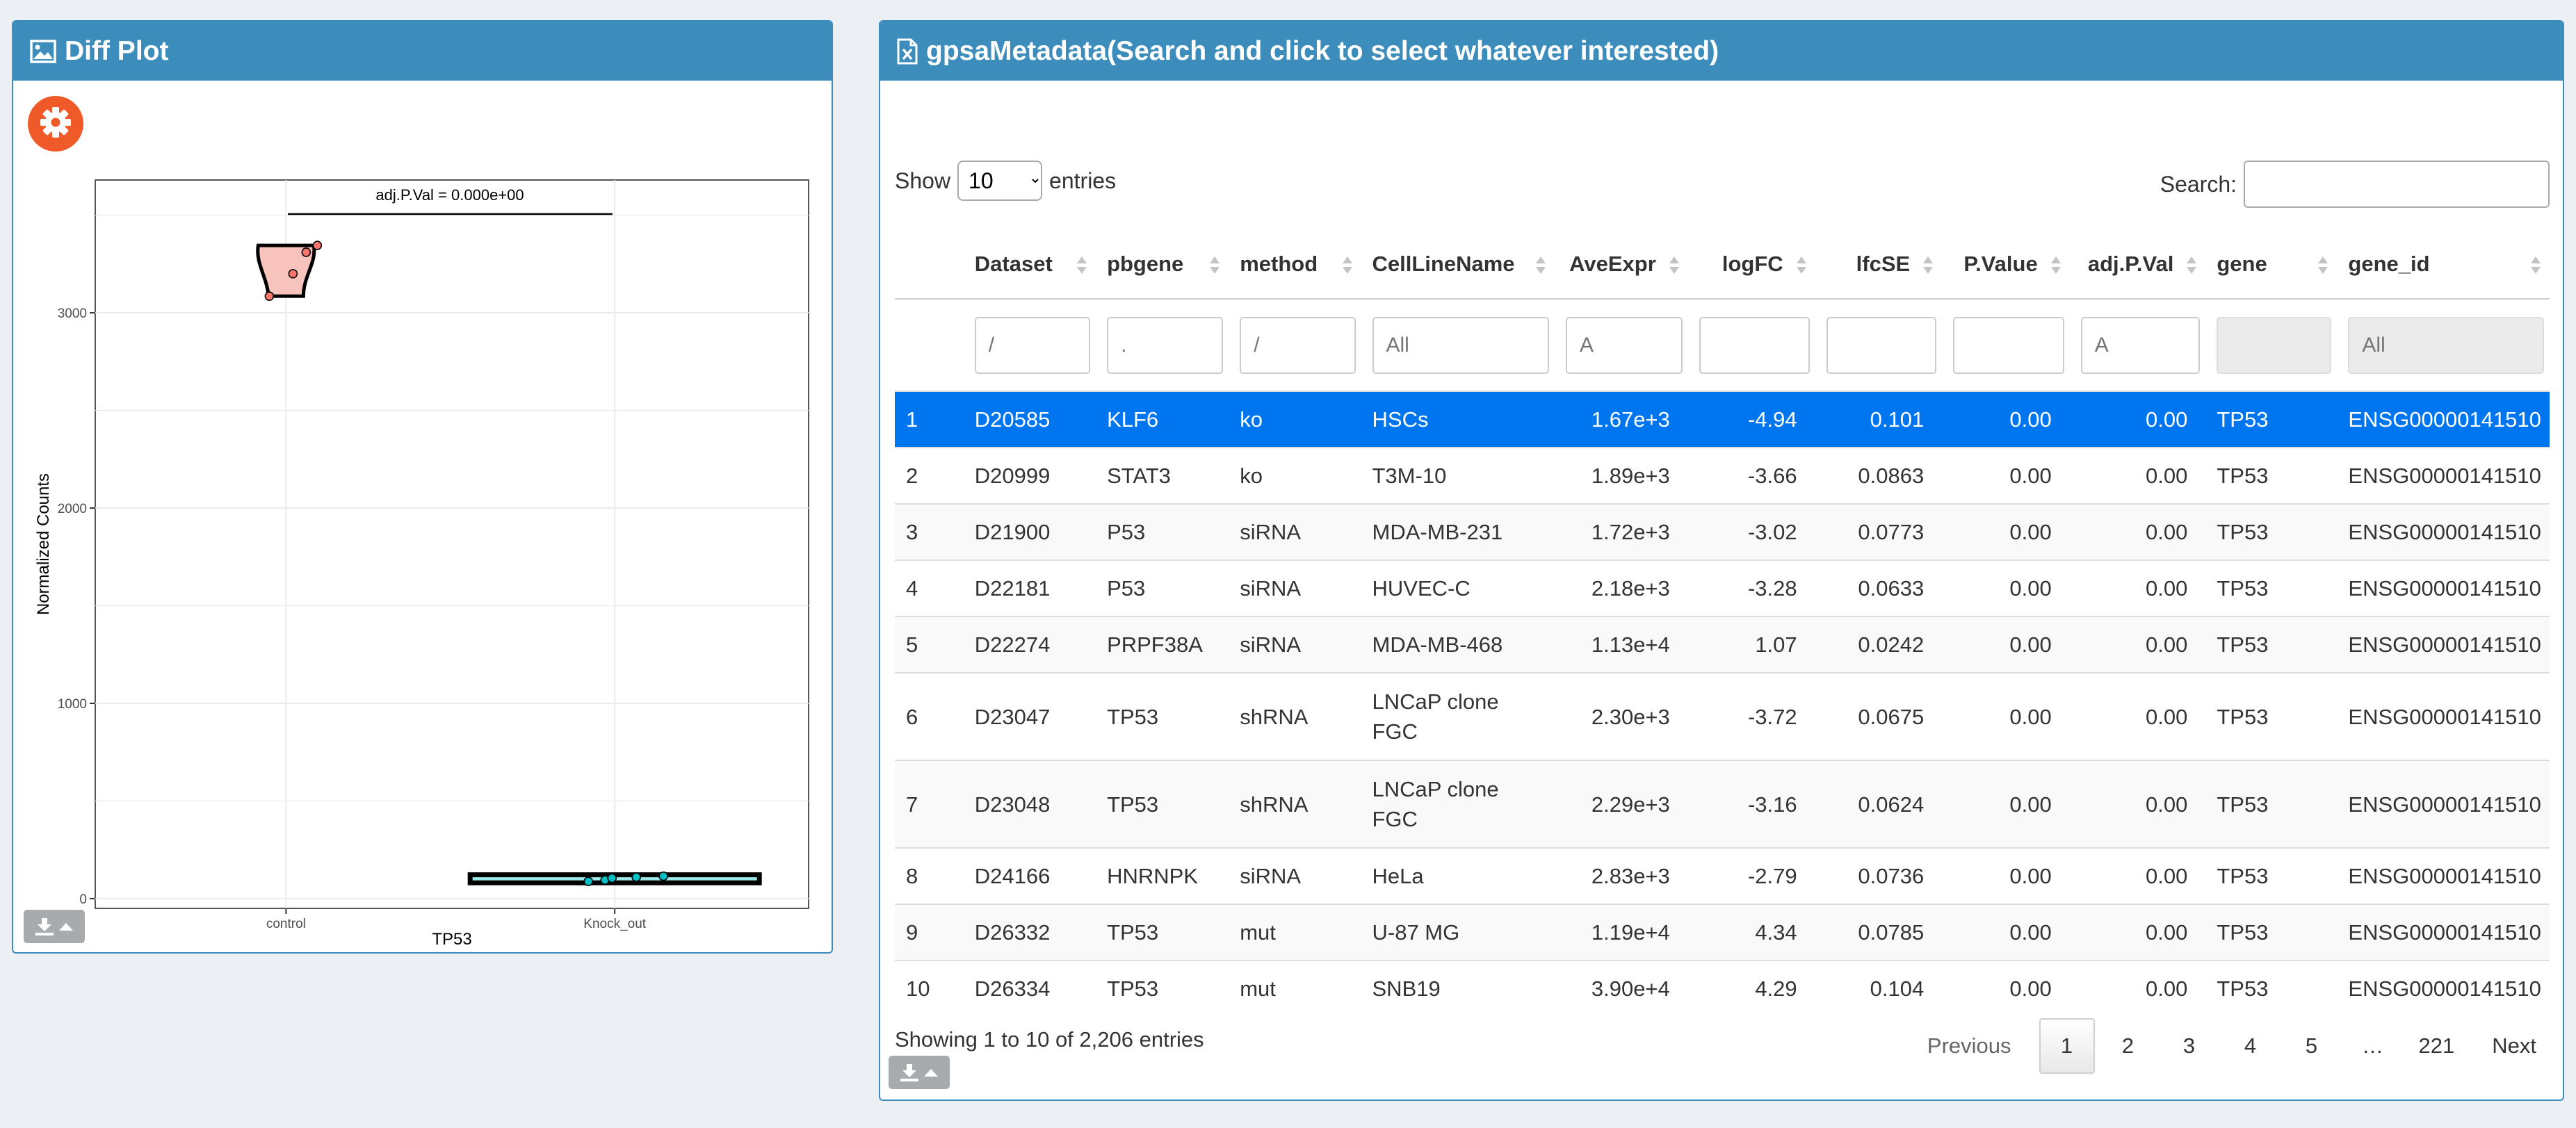  I want to click on column-header-gene: gene, so click(2271, 265).